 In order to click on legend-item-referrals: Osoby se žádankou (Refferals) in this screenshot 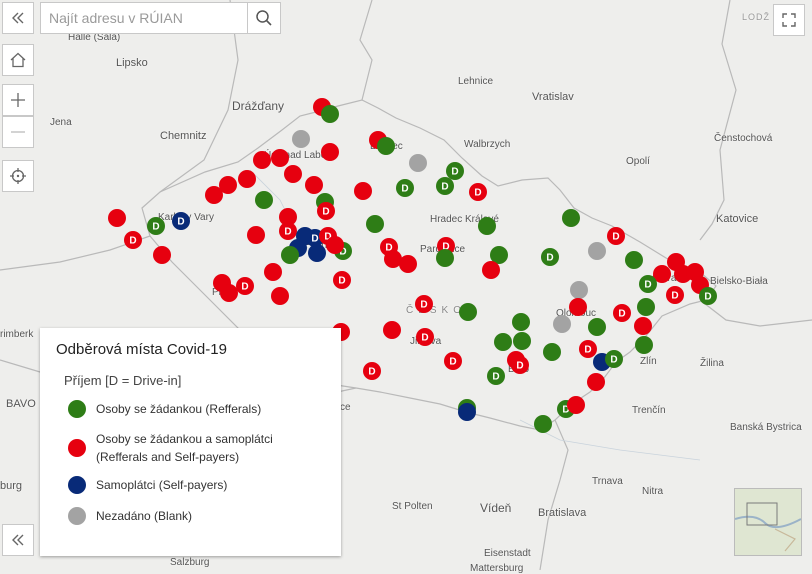, I will do `click(164, 409)`.